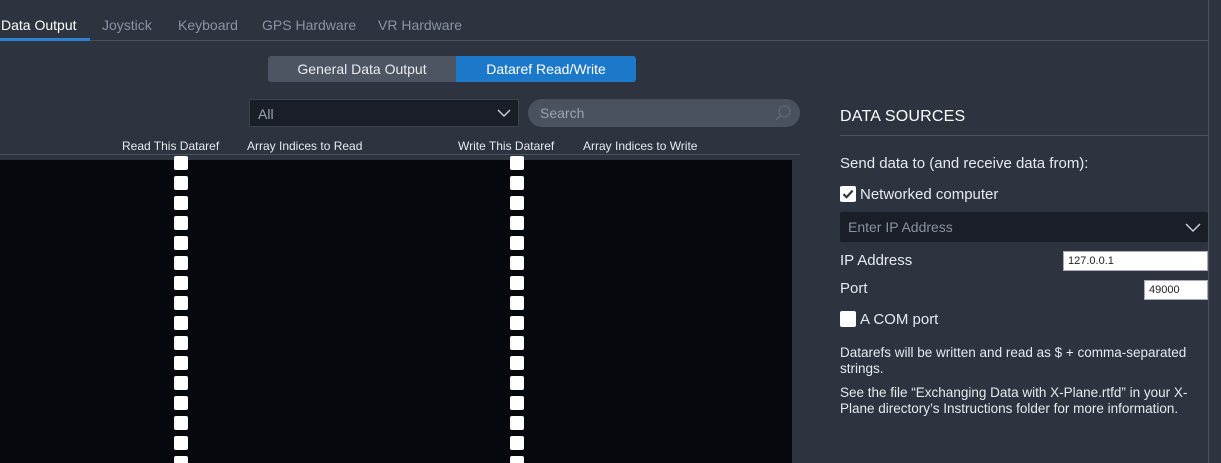 This screenshot has height=463, width=1221. I want to click on column-header-write-indices: Array Indices to Write, so click(640, 146).